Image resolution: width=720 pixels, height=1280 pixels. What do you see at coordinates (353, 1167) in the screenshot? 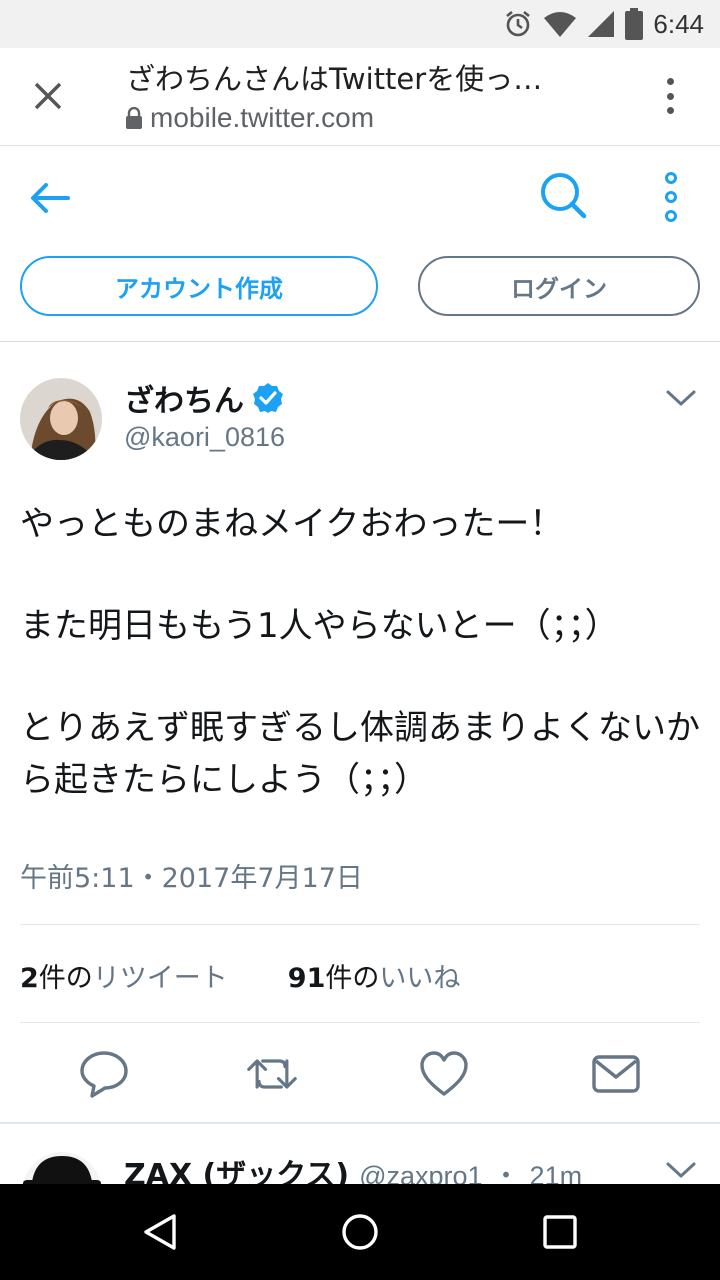
I see `next-tweet-author-row: ZAX (ザックス) @zaxpro1 ・ 21m` at bounding box center [353, 1167].